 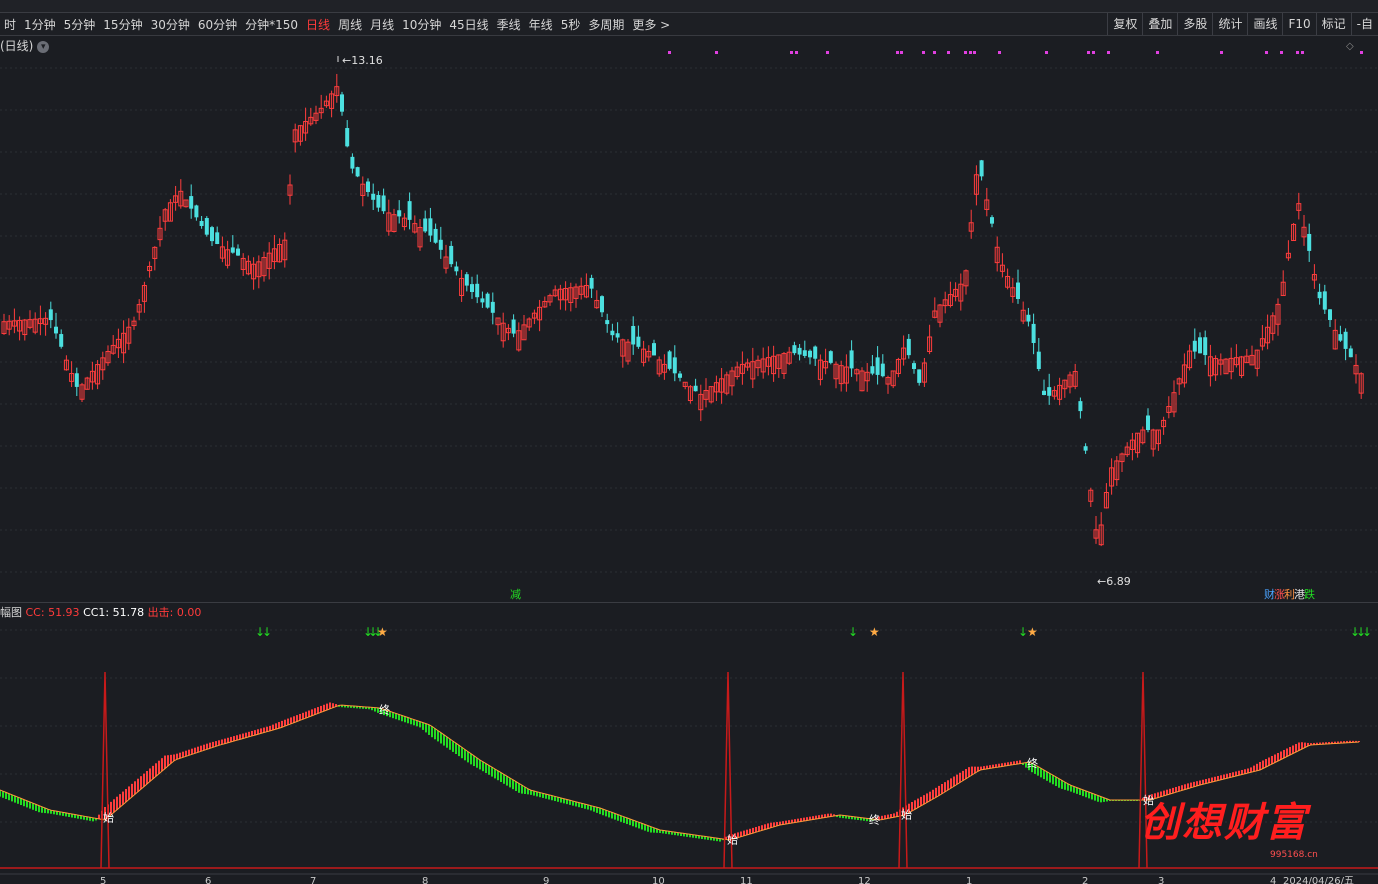 What do you see at coordinates (1273, 880) in the screenshot?
I see `x-axis-label: 4` at bounding box center [1273, 880].